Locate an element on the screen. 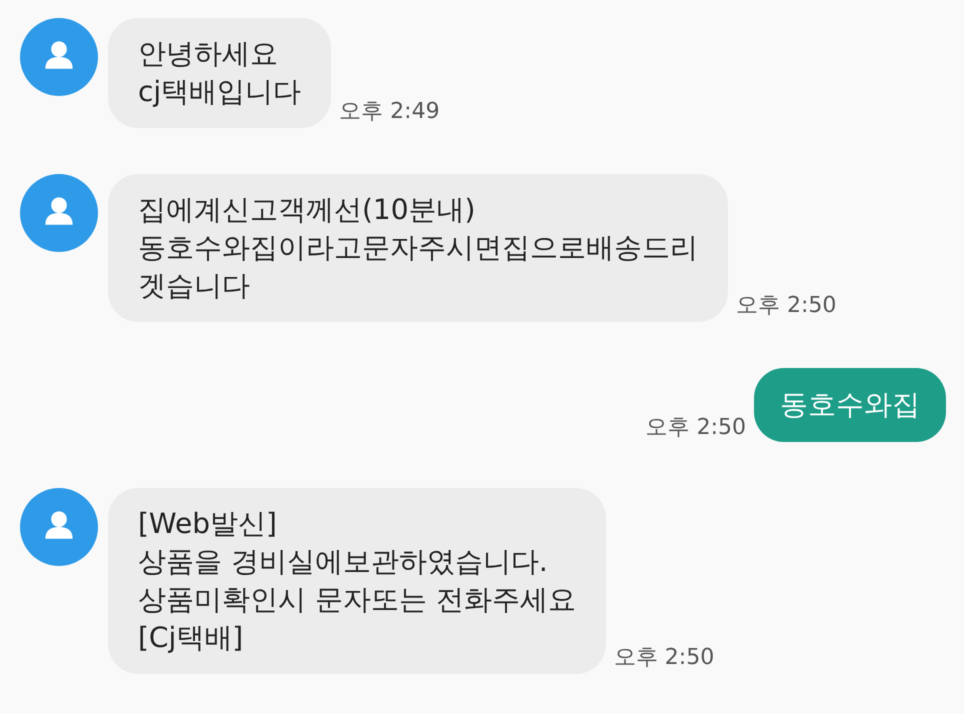  message-bubble: 집에계신고객께선(10분내) 동호수와집이라고문자주시면집으로배송드리 겟습니다 is located at coordinates (418, 248).